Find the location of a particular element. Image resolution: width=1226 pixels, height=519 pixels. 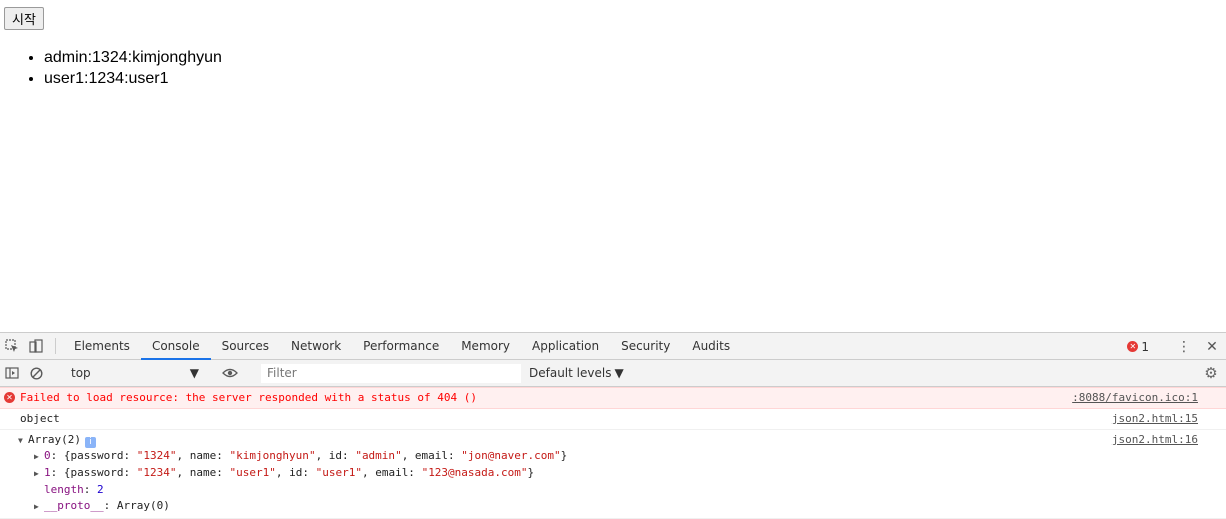

tab-audits: Audits is located at coordinates (711, 346).